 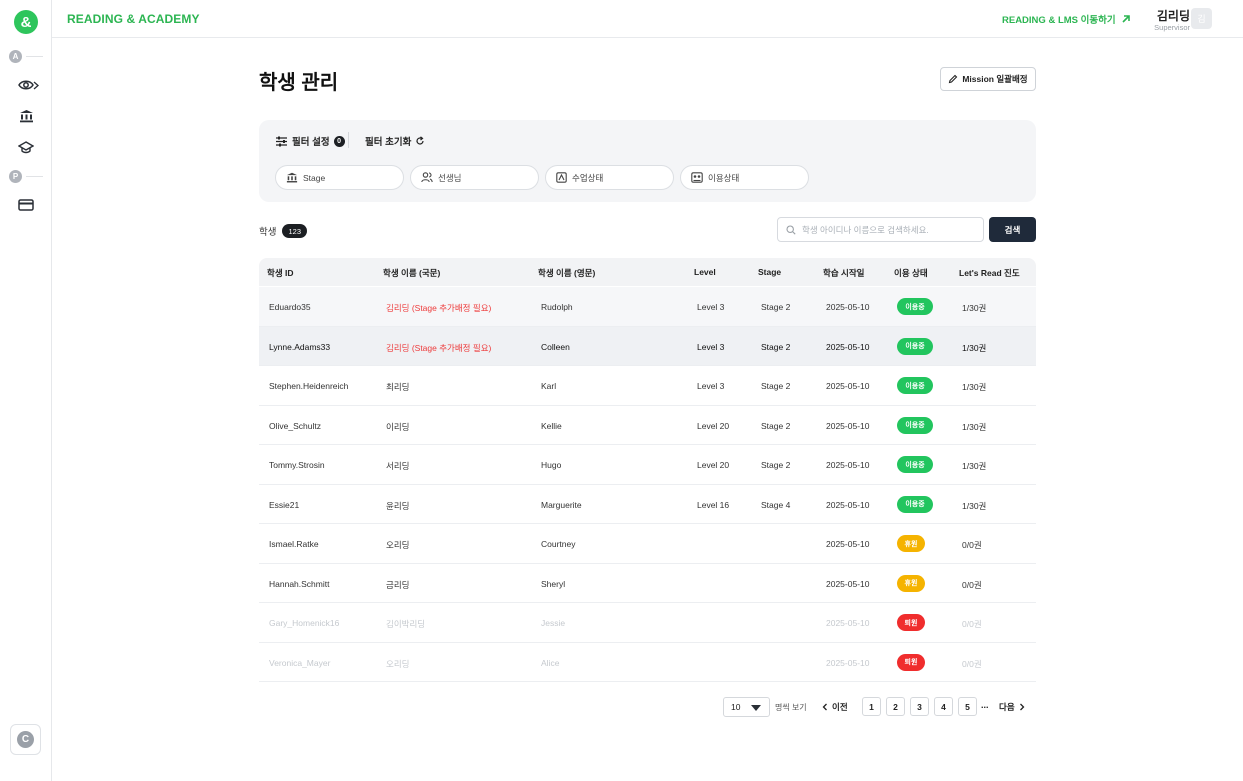 What do you see at coordinates (299, 583) in the screenshot?
I see `cell-student-id: Hannah.Schmitt` at bounding box center [299, 583].